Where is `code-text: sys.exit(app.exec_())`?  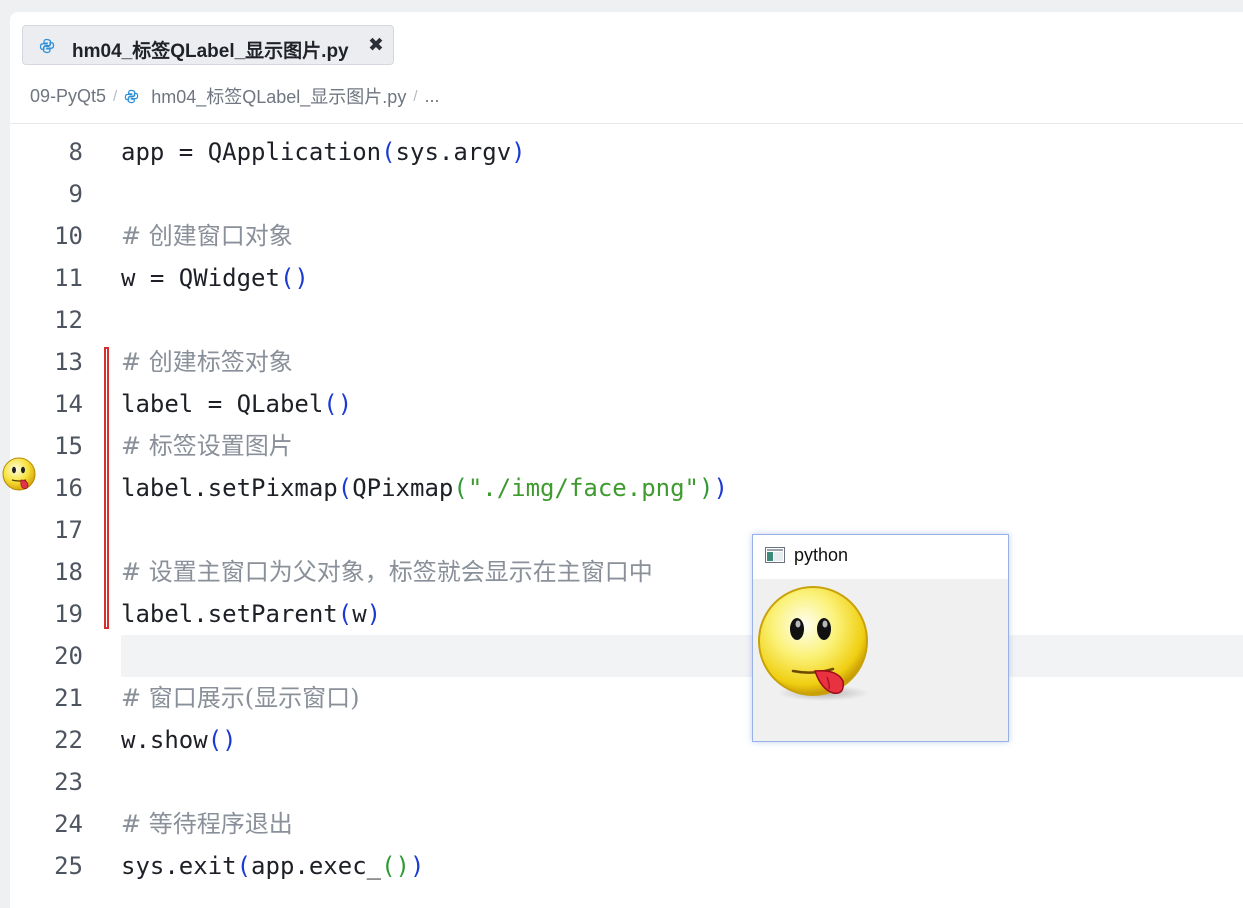
code-text: sys.exit(app.exec_()) is located at coordinates (273, 866).